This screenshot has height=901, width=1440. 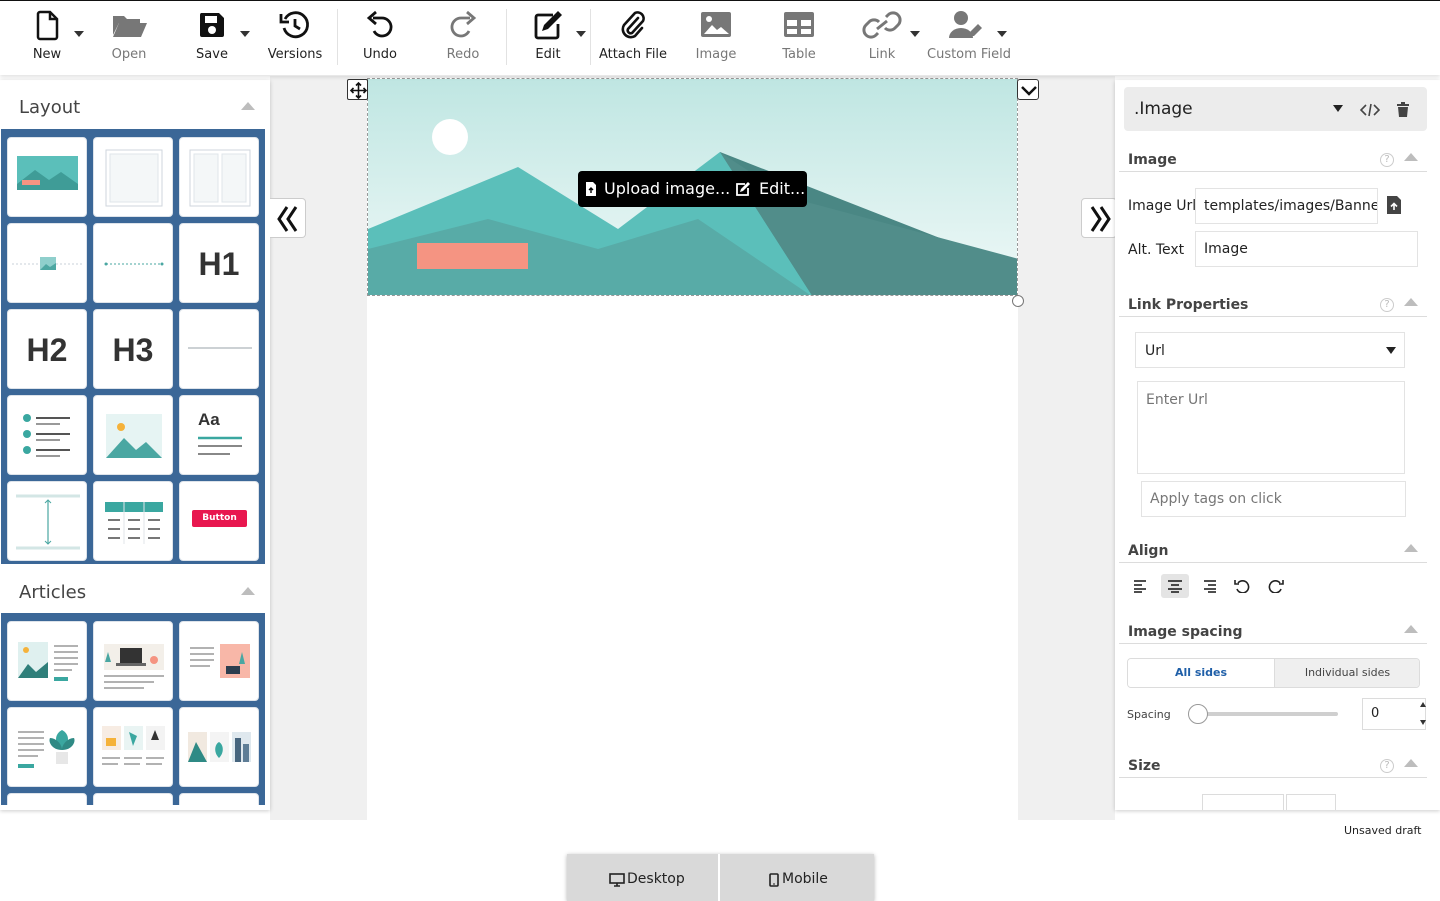 I want to click on collapse-right-panel-button, so click(x=1099, y=218).